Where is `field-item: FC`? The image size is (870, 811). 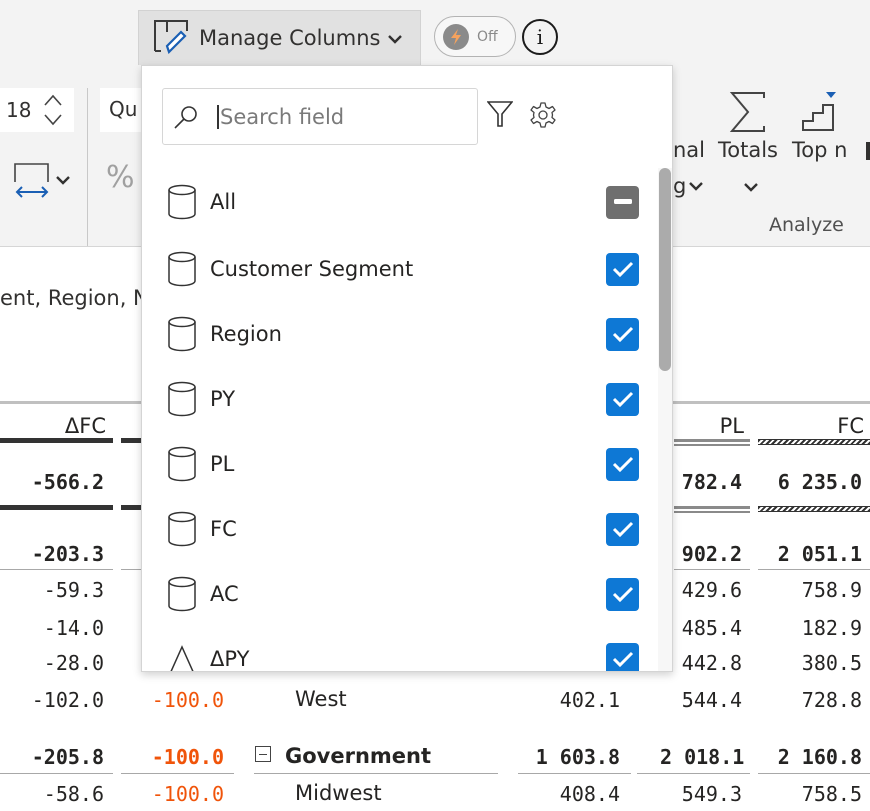
field-item: FC is located at coordinates (403, 529).